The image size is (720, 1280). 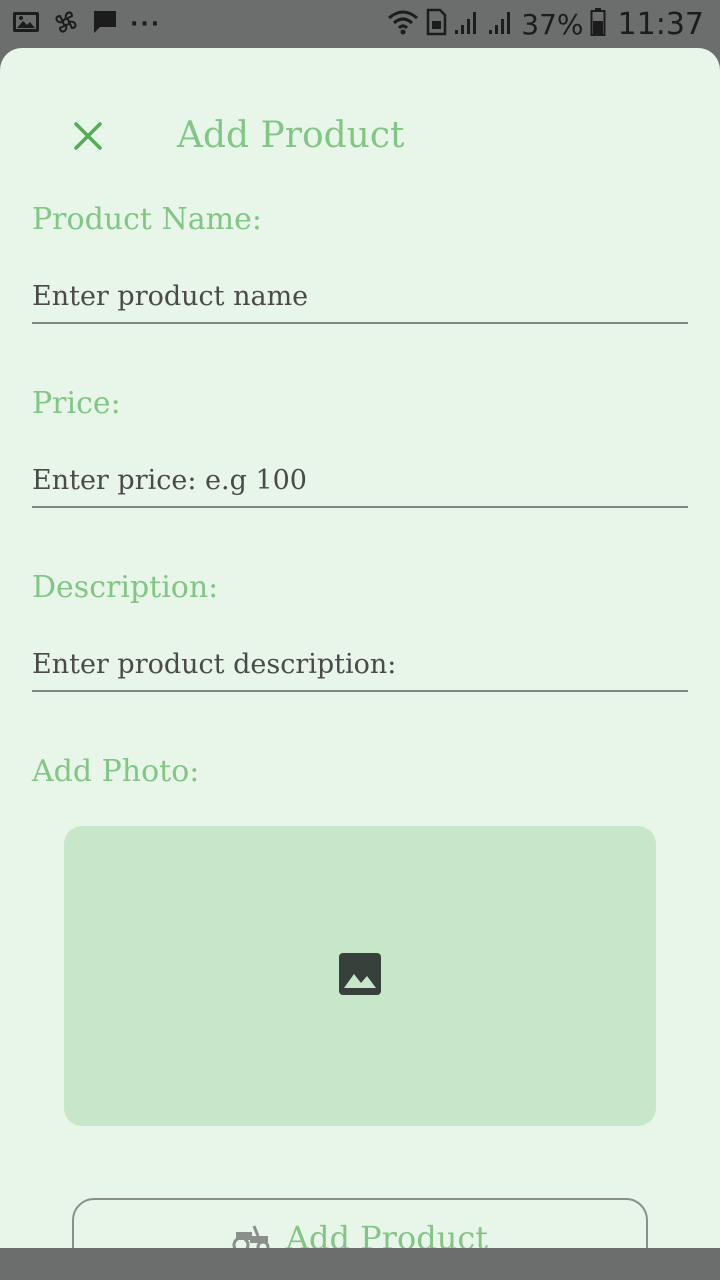 What do you see at coordinates (598, 24) in the screenshot?
I see `battery-icon` at bounding box center [598, 24].